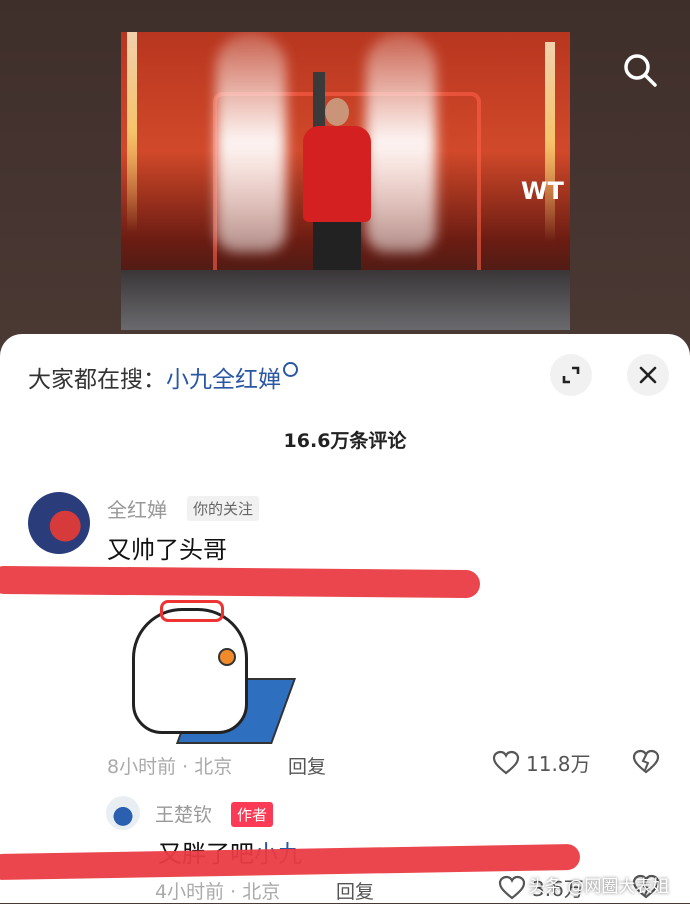  I want to click on comment-time-location: 8小时前 · 北京, so click(170, 767).